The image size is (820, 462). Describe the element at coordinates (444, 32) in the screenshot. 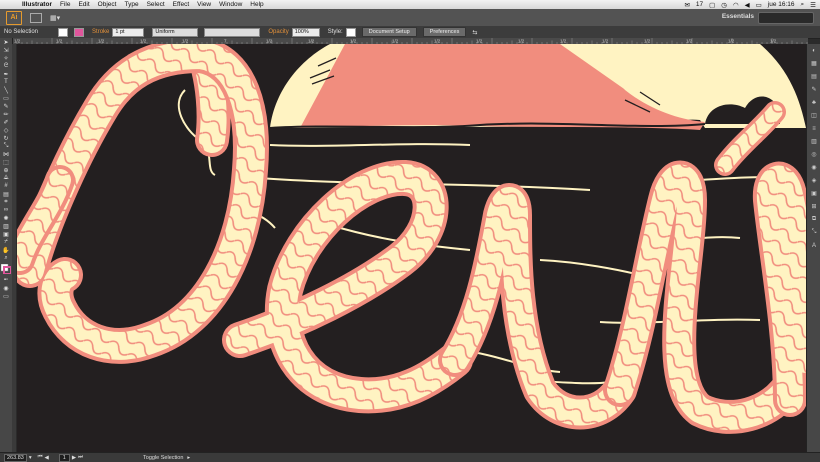

I see `preferences-button: Preferences` at that location.